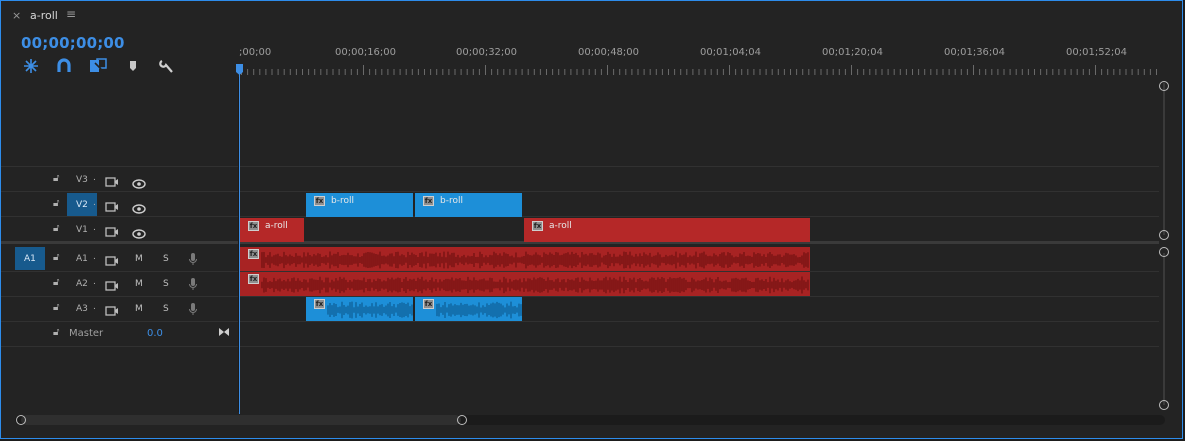  Describe the element at coordinates (16, 15) in the screenshot. I see `close-icon: ×` at that location.